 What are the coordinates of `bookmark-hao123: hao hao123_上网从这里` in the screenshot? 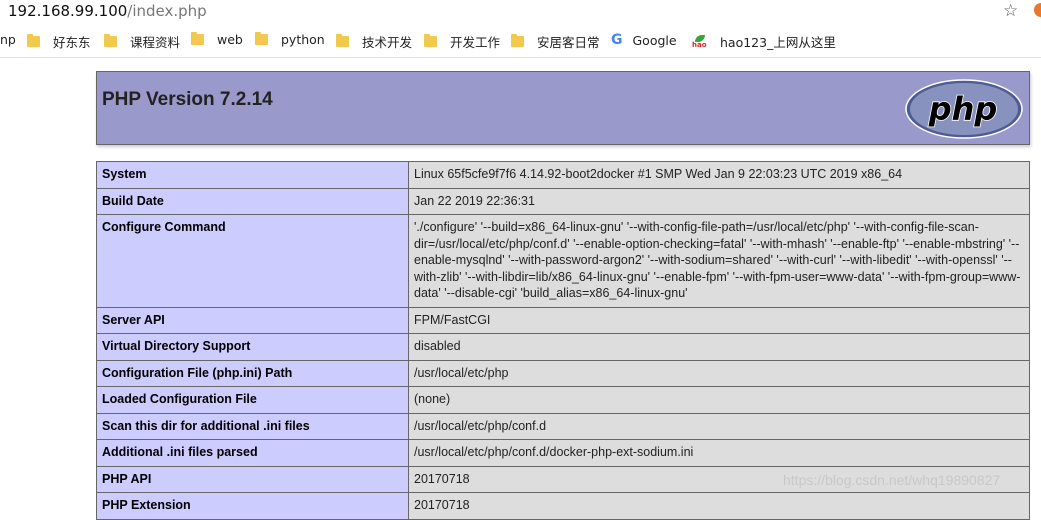 It's located at (764, 41).